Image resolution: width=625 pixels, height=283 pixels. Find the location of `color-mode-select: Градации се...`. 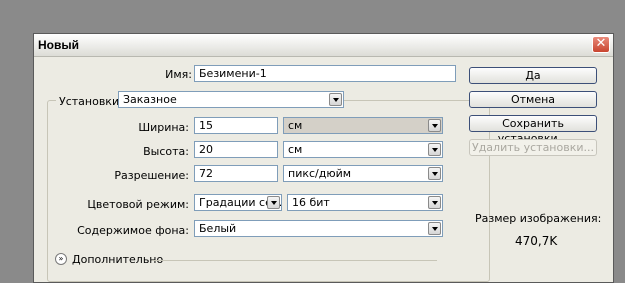

color-mode-select: Градации се... is located at coordinates (238, 202).